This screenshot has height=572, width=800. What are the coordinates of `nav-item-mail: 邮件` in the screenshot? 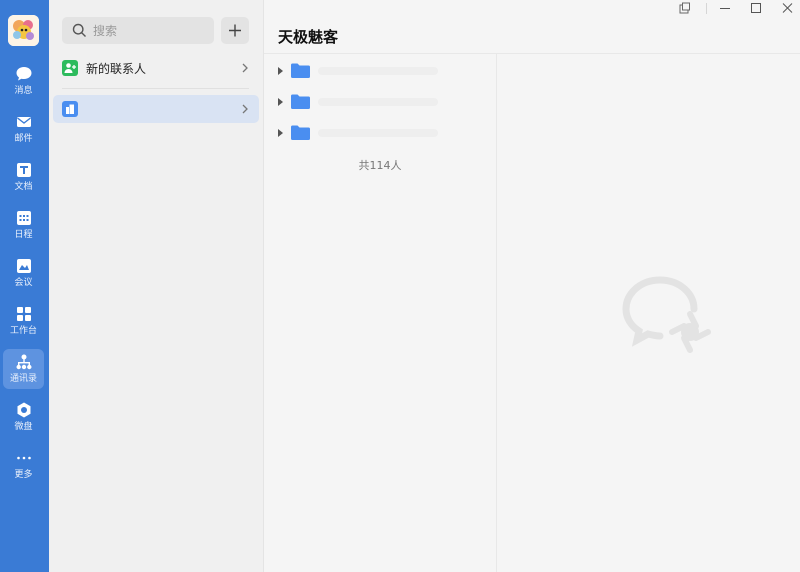 It's located at (23, 129).